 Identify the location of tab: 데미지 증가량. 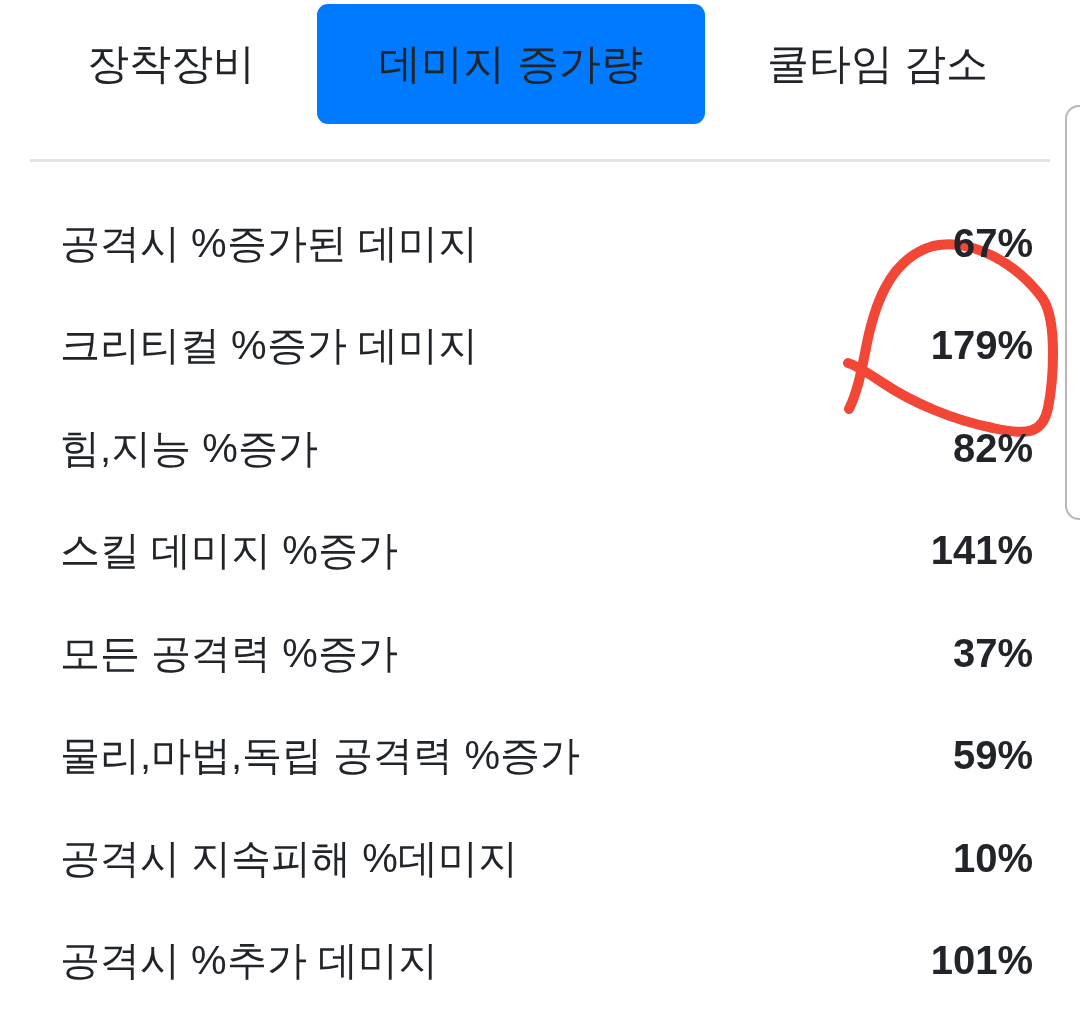
(511, 64).